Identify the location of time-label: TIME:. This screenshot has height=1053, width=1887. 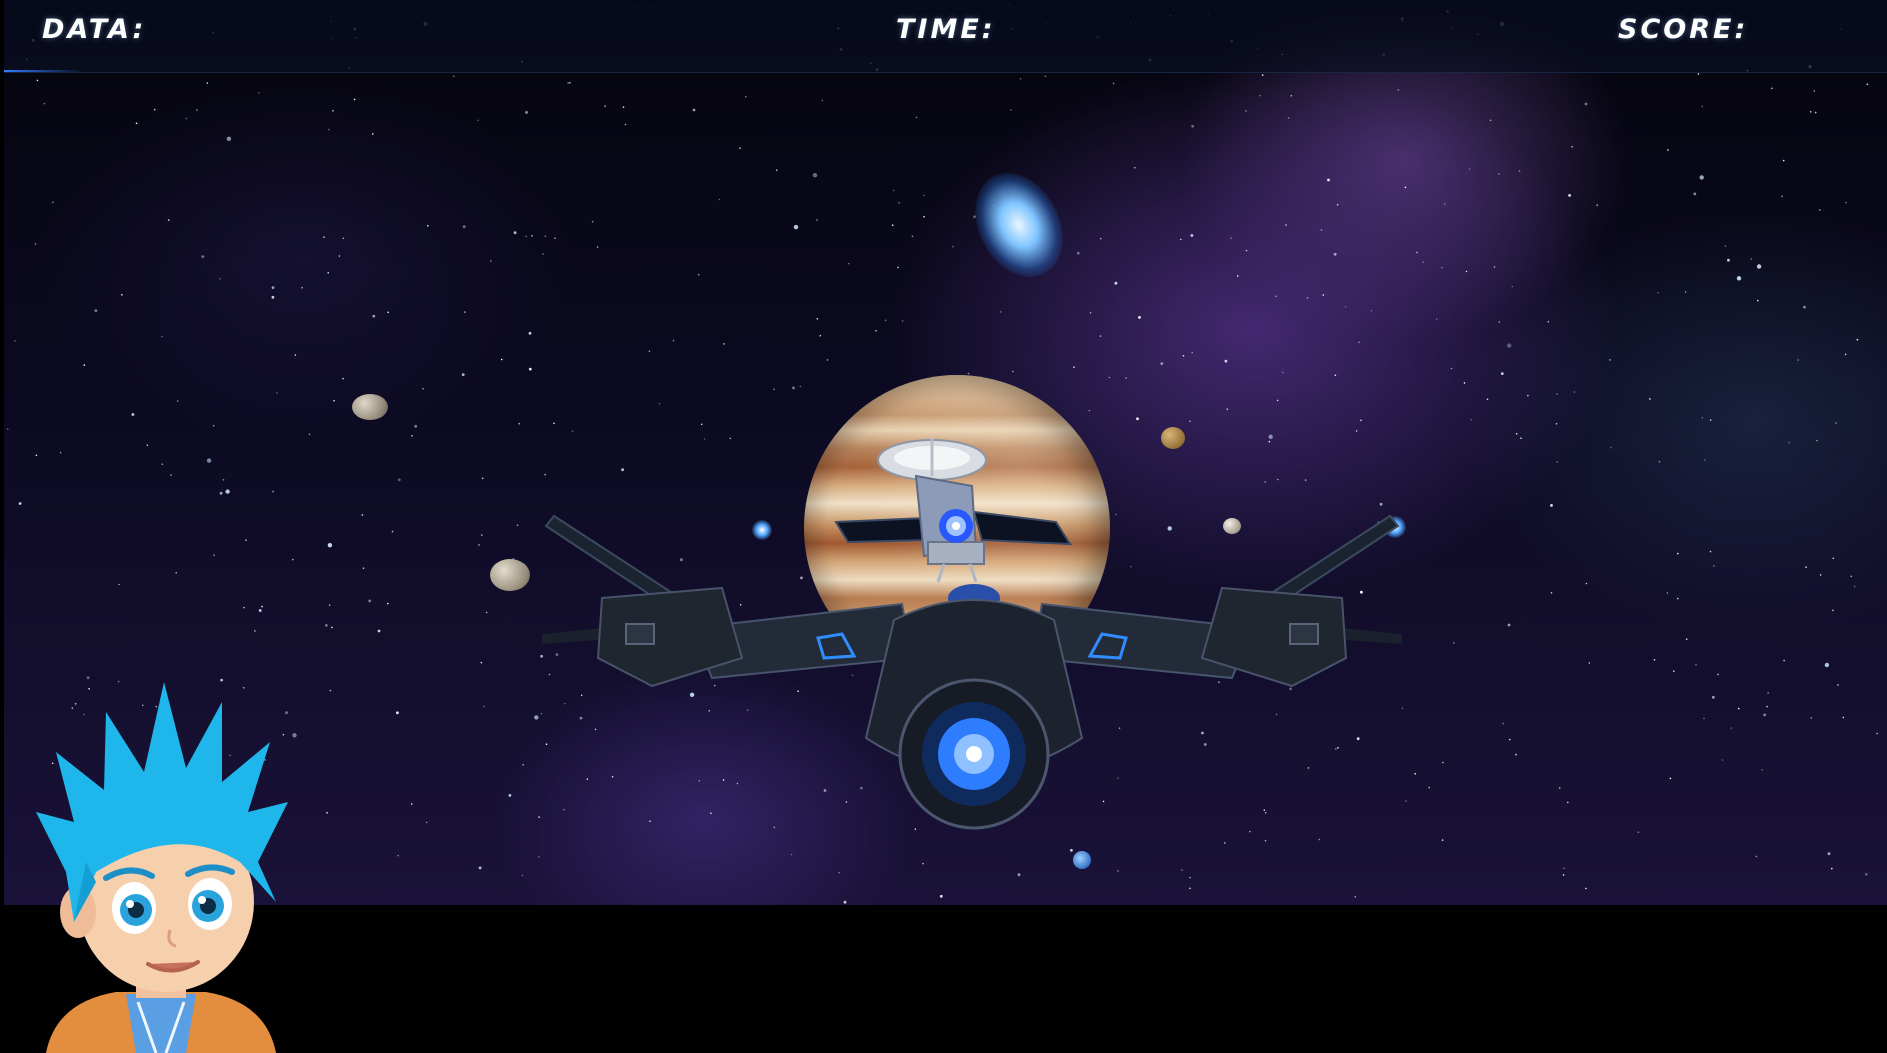
(946, 29).